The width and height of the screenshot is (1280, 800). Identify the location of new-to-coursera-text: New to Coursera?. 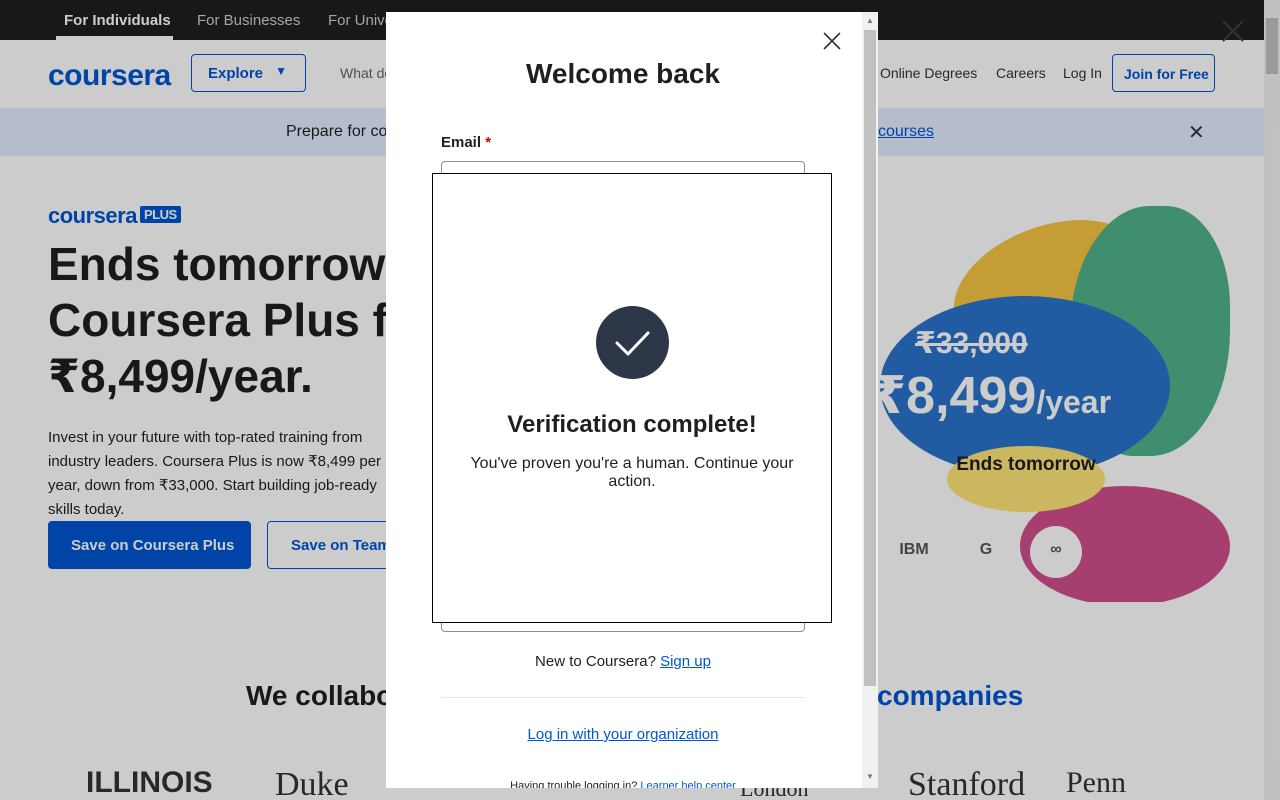
(595, 661).